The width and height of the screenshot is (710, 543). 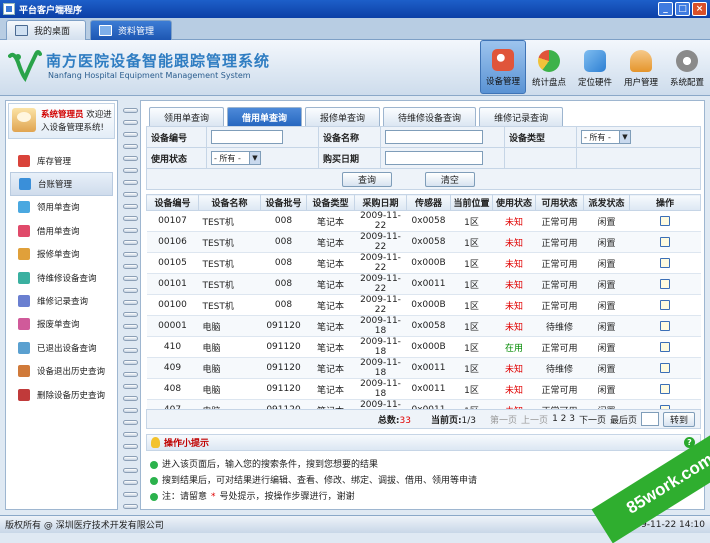 What do you see at coordinates (503, 67) in the screenshot?
I see `nav-equipment-management: 设备管理` at bounding box center [503, 67].